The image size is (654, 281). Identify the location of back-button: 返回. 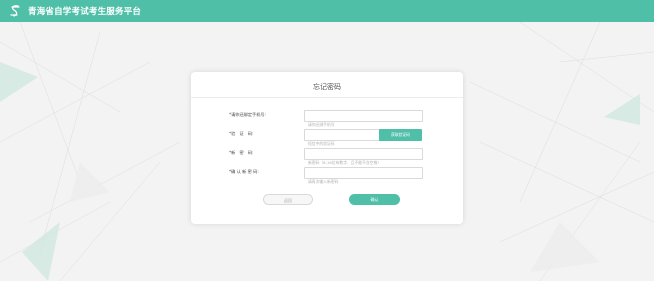
(288, 199).